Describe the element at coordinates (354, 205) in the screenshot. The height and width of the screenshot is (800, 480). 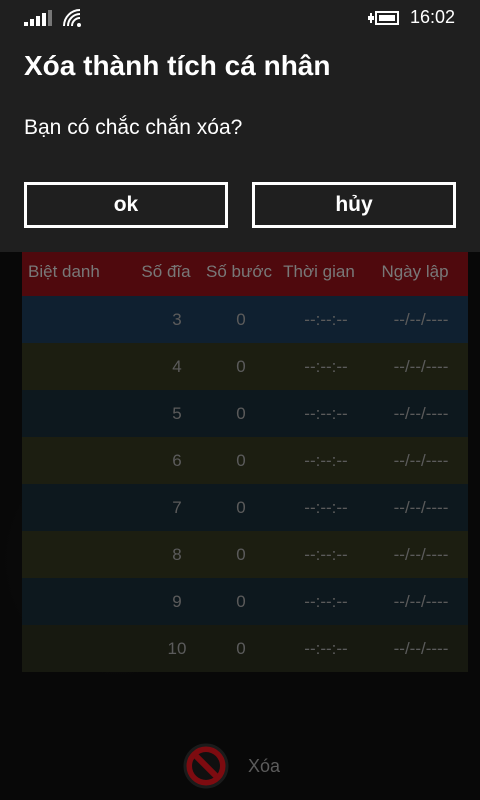
I see `cancel-button: hủy` at that location.